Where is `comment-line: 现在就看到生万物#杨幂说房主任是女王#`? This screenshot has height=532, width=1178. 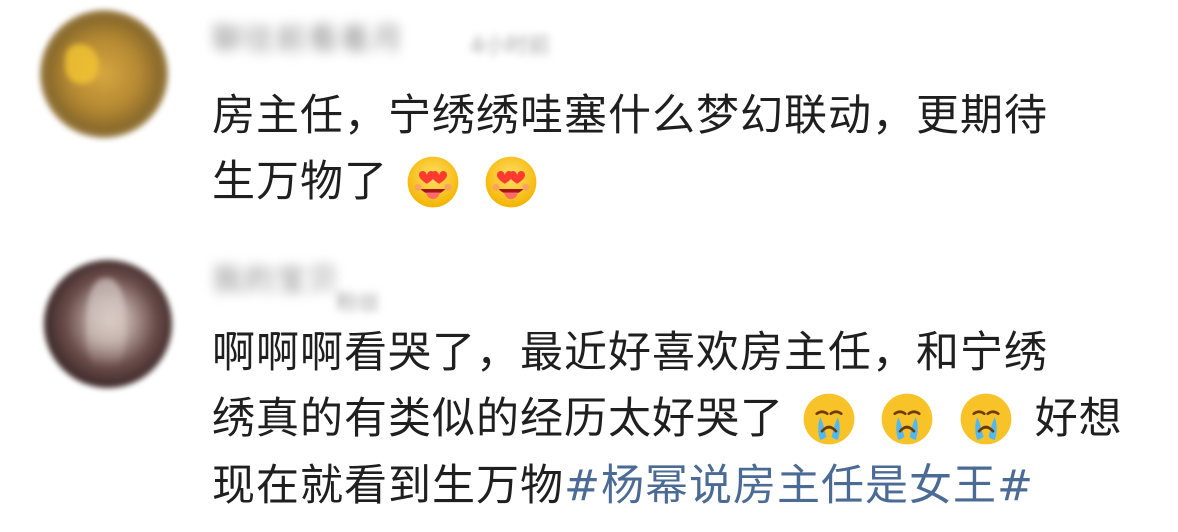 comment-line: 现在就看到生万物#杨幂说房主任是女王# is located at coordinates (680, 486).